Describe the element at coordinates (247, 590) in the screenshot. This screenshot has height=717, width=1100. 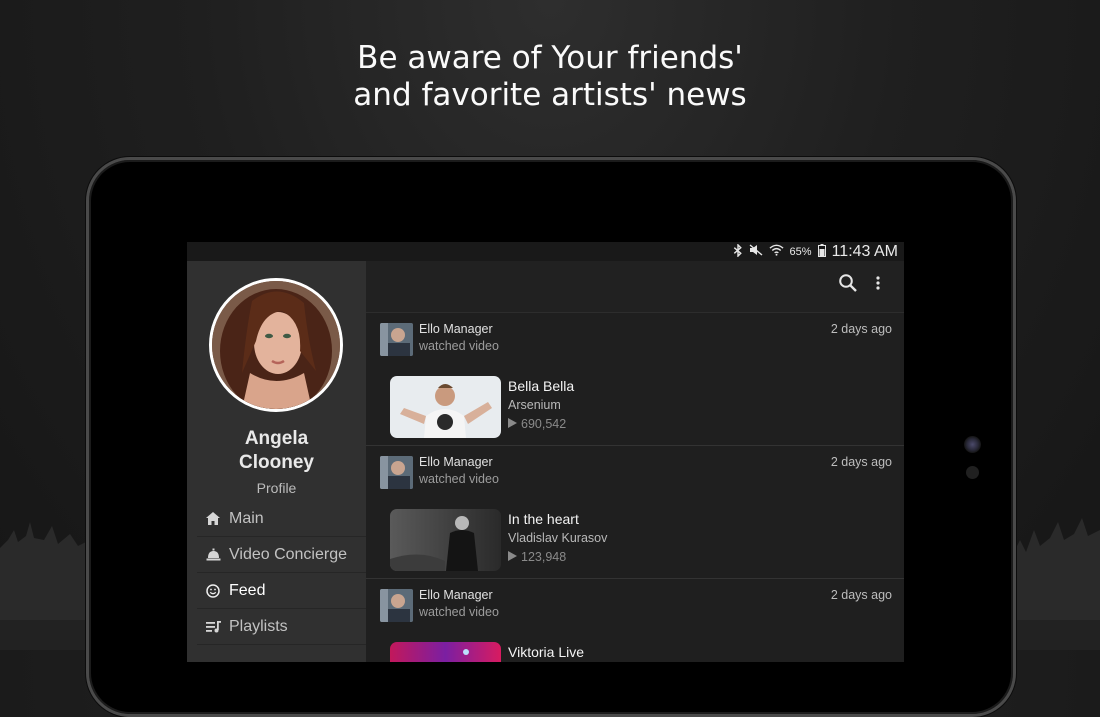
I see `nav-label-feed: Feed` at that location.